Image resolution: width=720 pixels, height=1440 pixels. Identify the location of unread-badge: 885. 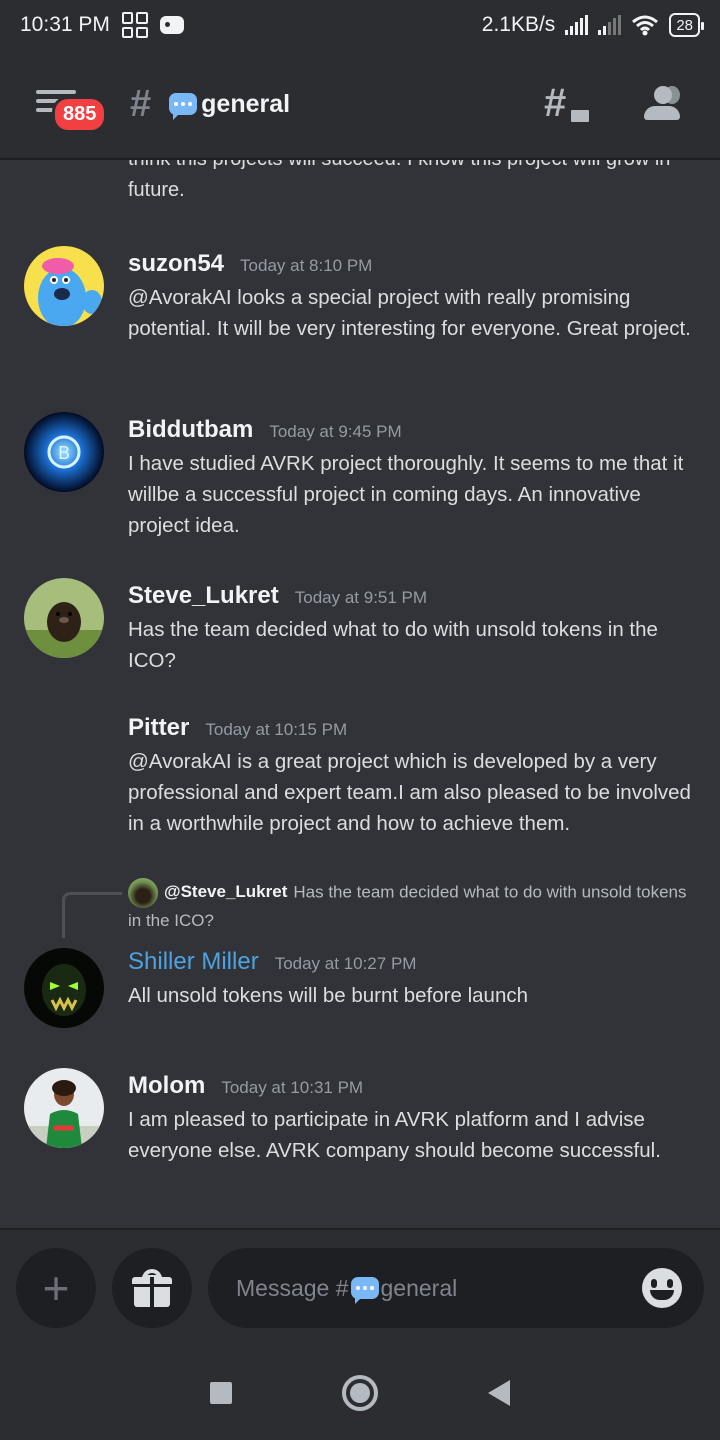
(80, 114).